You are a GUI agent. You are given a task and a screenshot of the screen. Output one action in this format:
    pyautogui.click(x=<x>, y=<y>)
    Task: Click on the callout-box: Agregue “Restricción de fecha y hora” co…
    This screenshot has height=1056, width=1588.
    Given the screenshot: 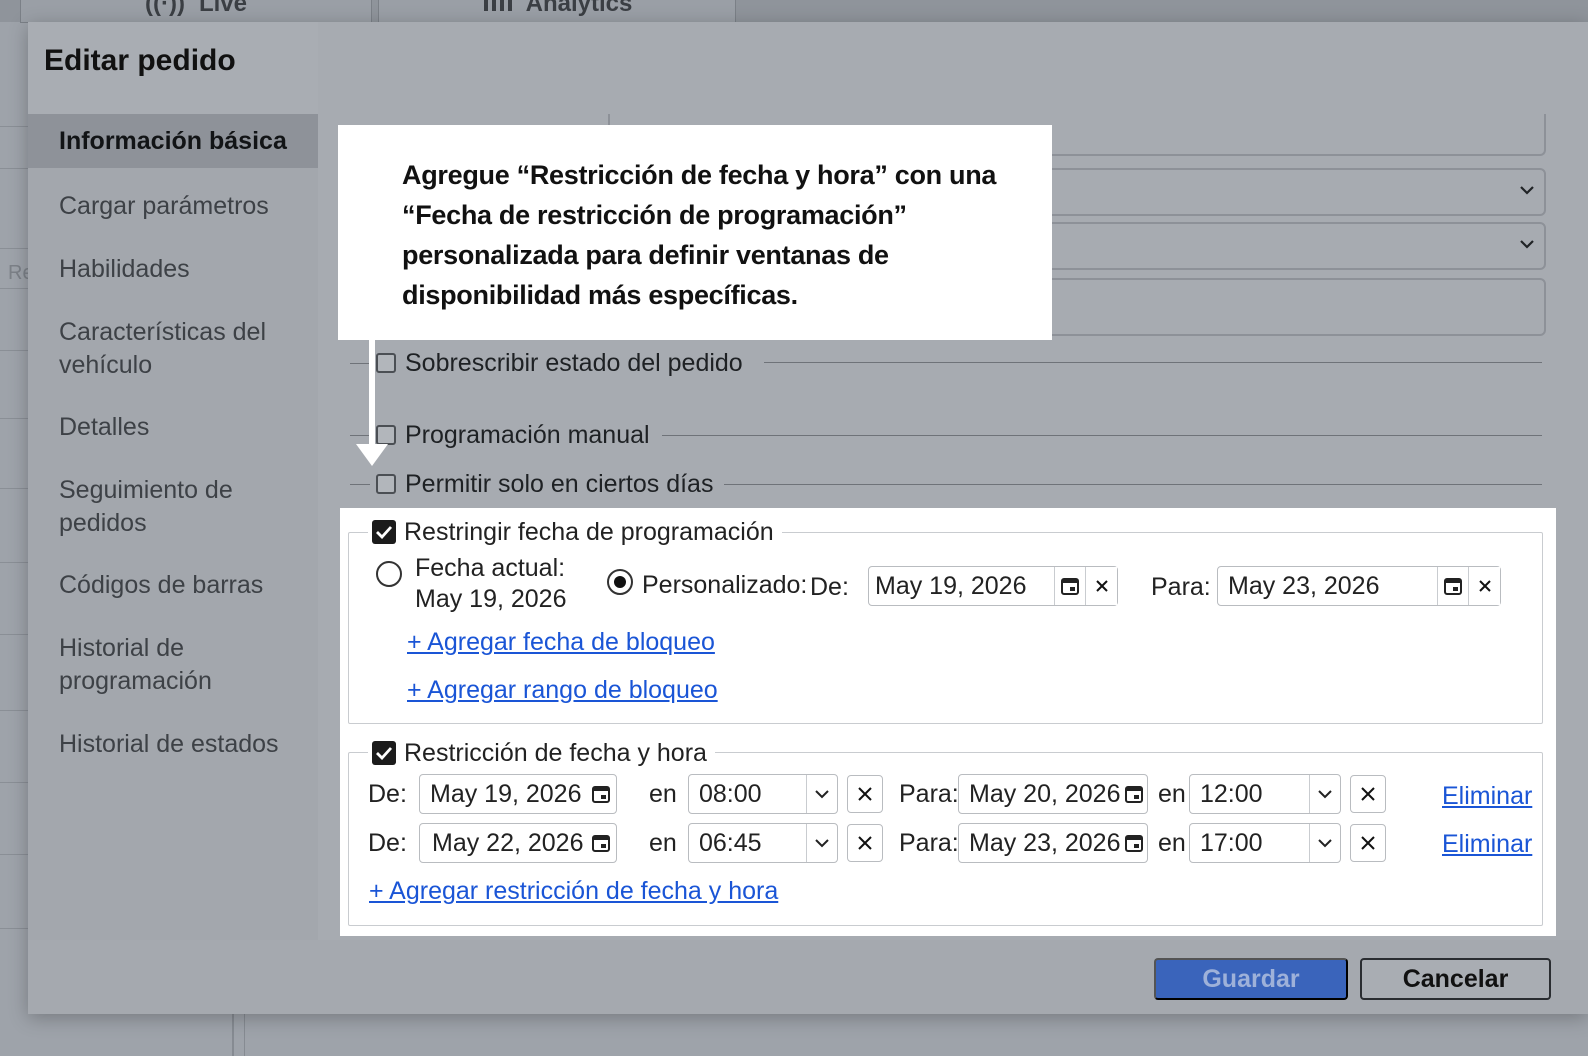 What is the action you would take?
    pyautogui.click(x=695, y=232)
    